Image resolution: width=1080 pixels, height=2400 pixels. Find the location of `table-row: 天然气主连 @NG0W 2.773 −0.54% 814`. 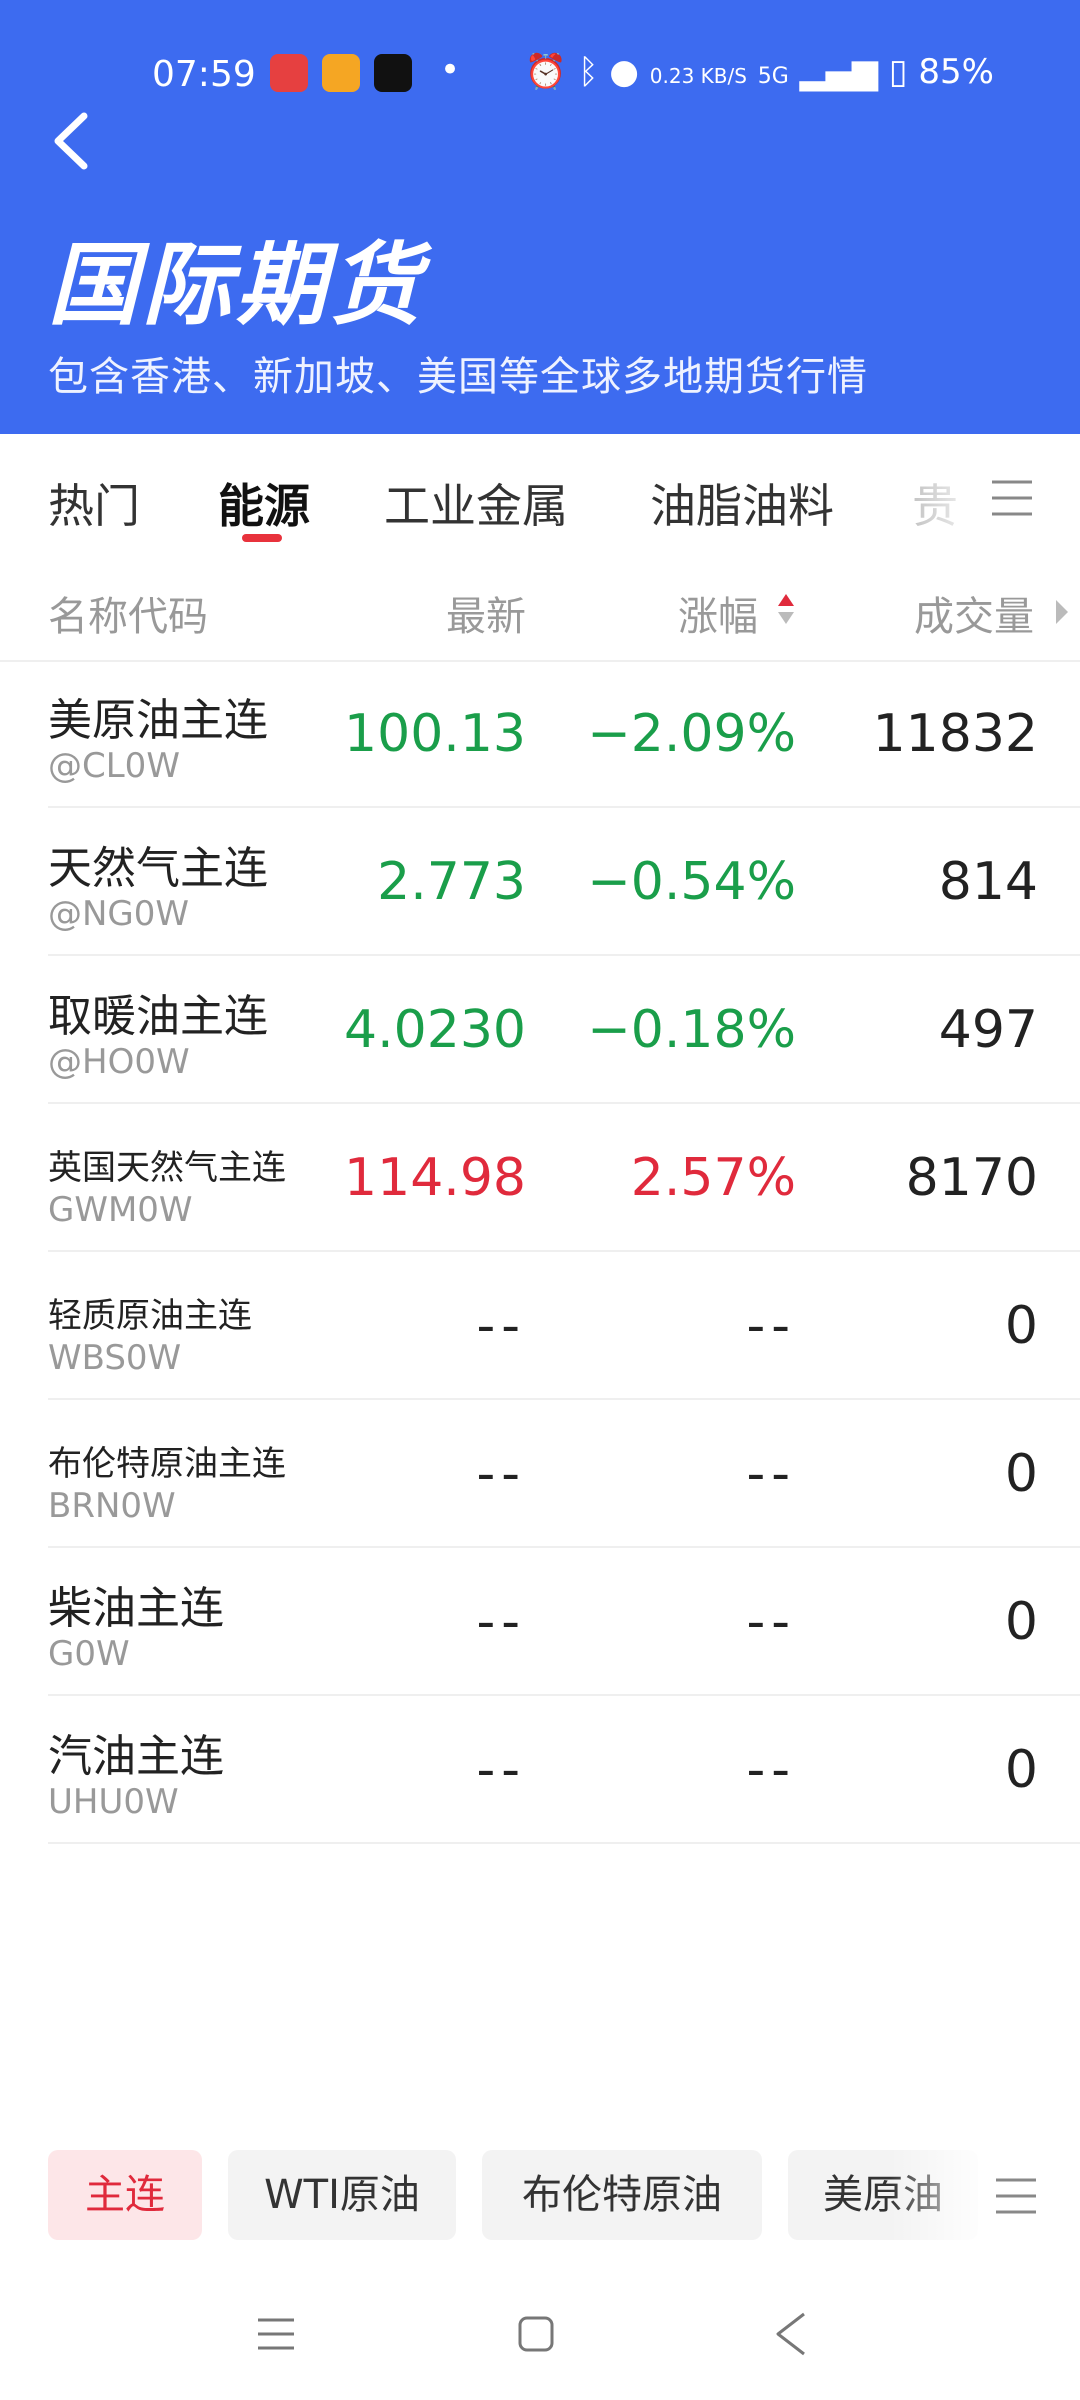

table-row: 天然气主连 @NG0W 2.773 −0.54% 814 is located at coordinates (564, 882).